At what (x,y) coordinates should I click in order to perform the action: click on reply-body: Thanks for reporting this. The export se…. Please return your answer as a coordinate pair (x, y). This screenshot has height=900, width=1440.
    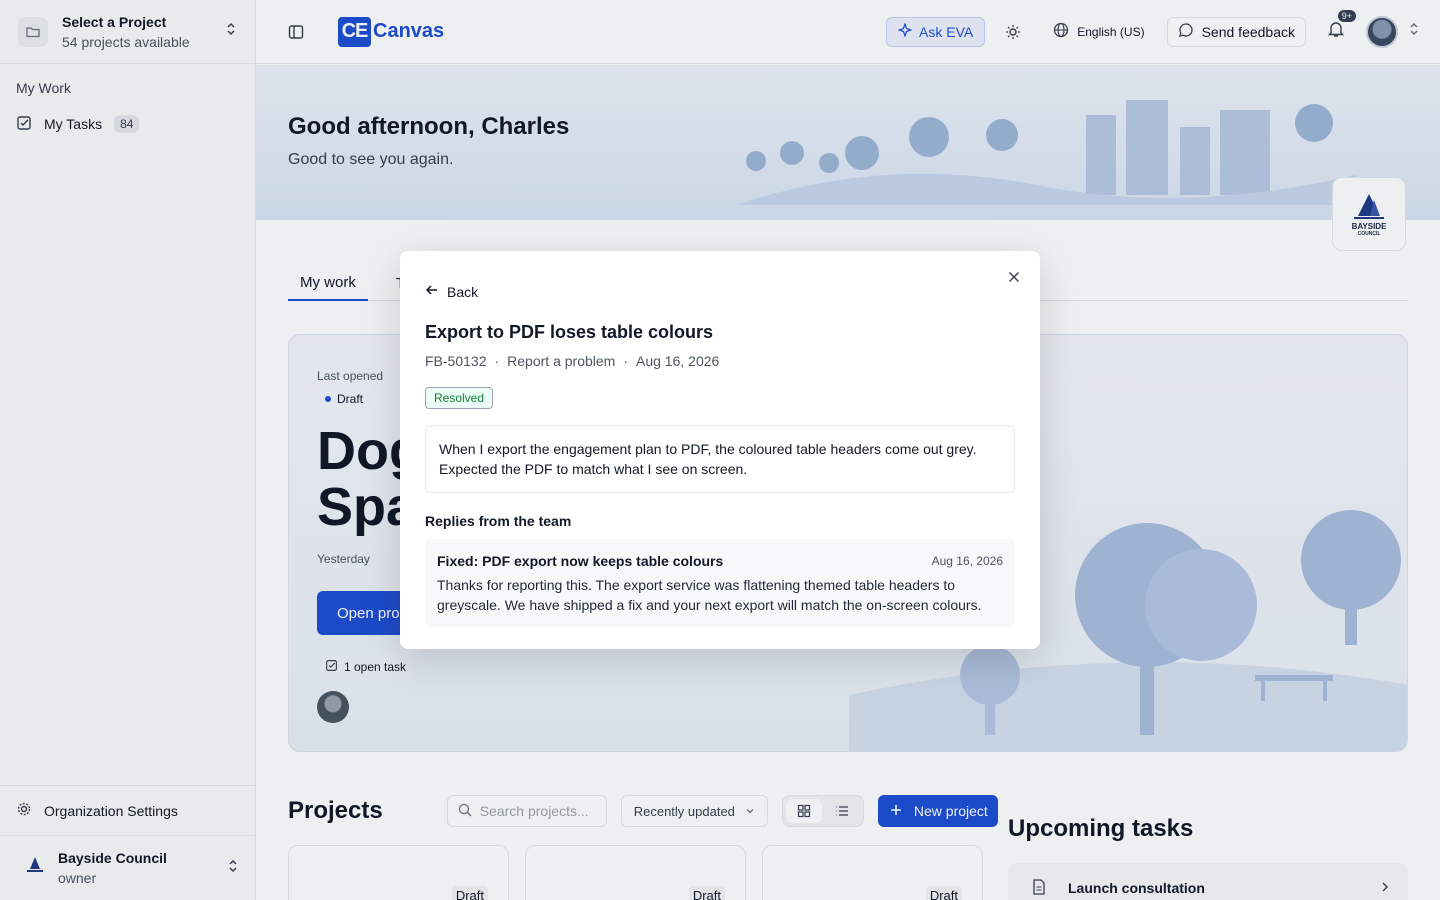
    Looking at the image, I should click on (709, 595).